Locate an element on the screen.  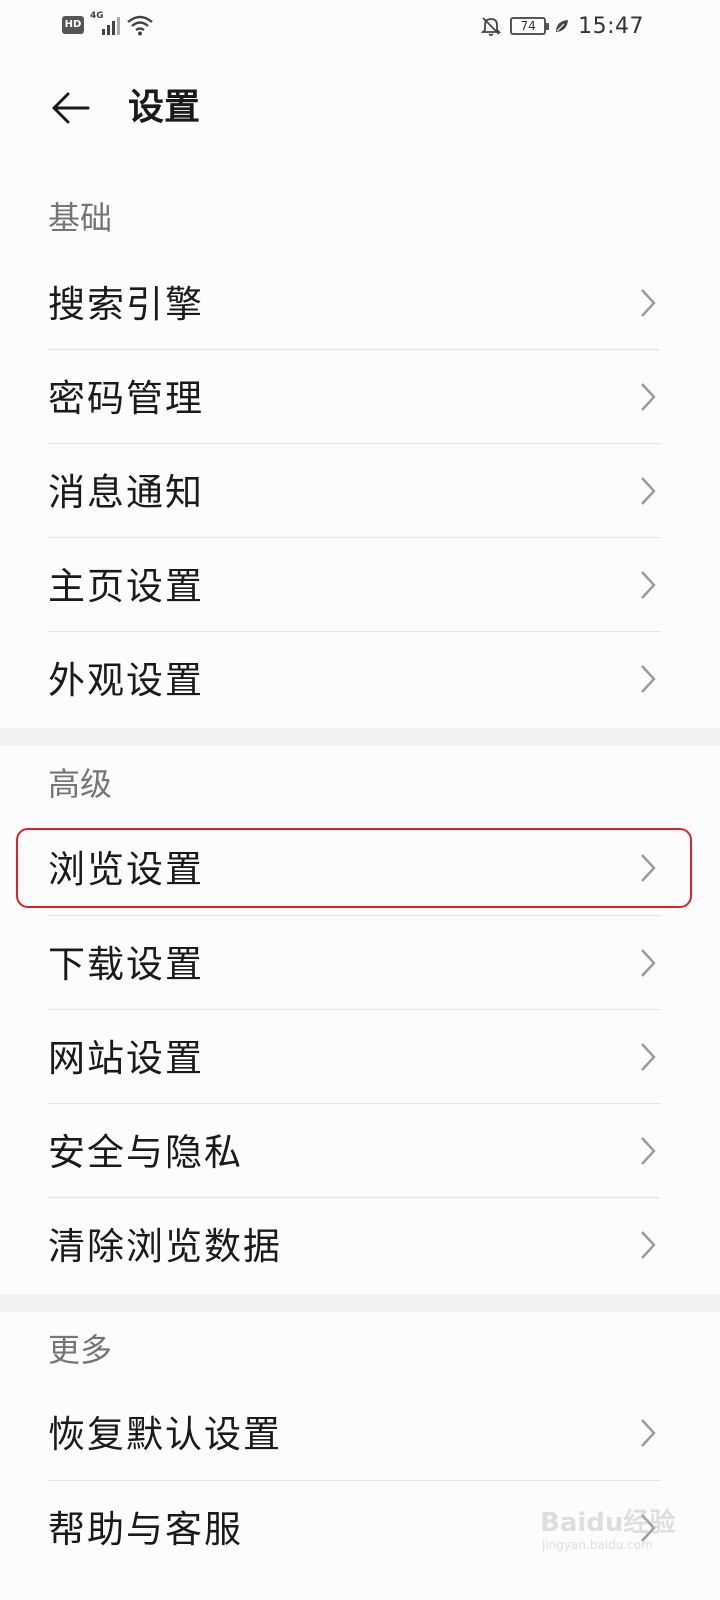
settings-item-privacy: 安全与隐私 is located at coordinates (354, 1151).